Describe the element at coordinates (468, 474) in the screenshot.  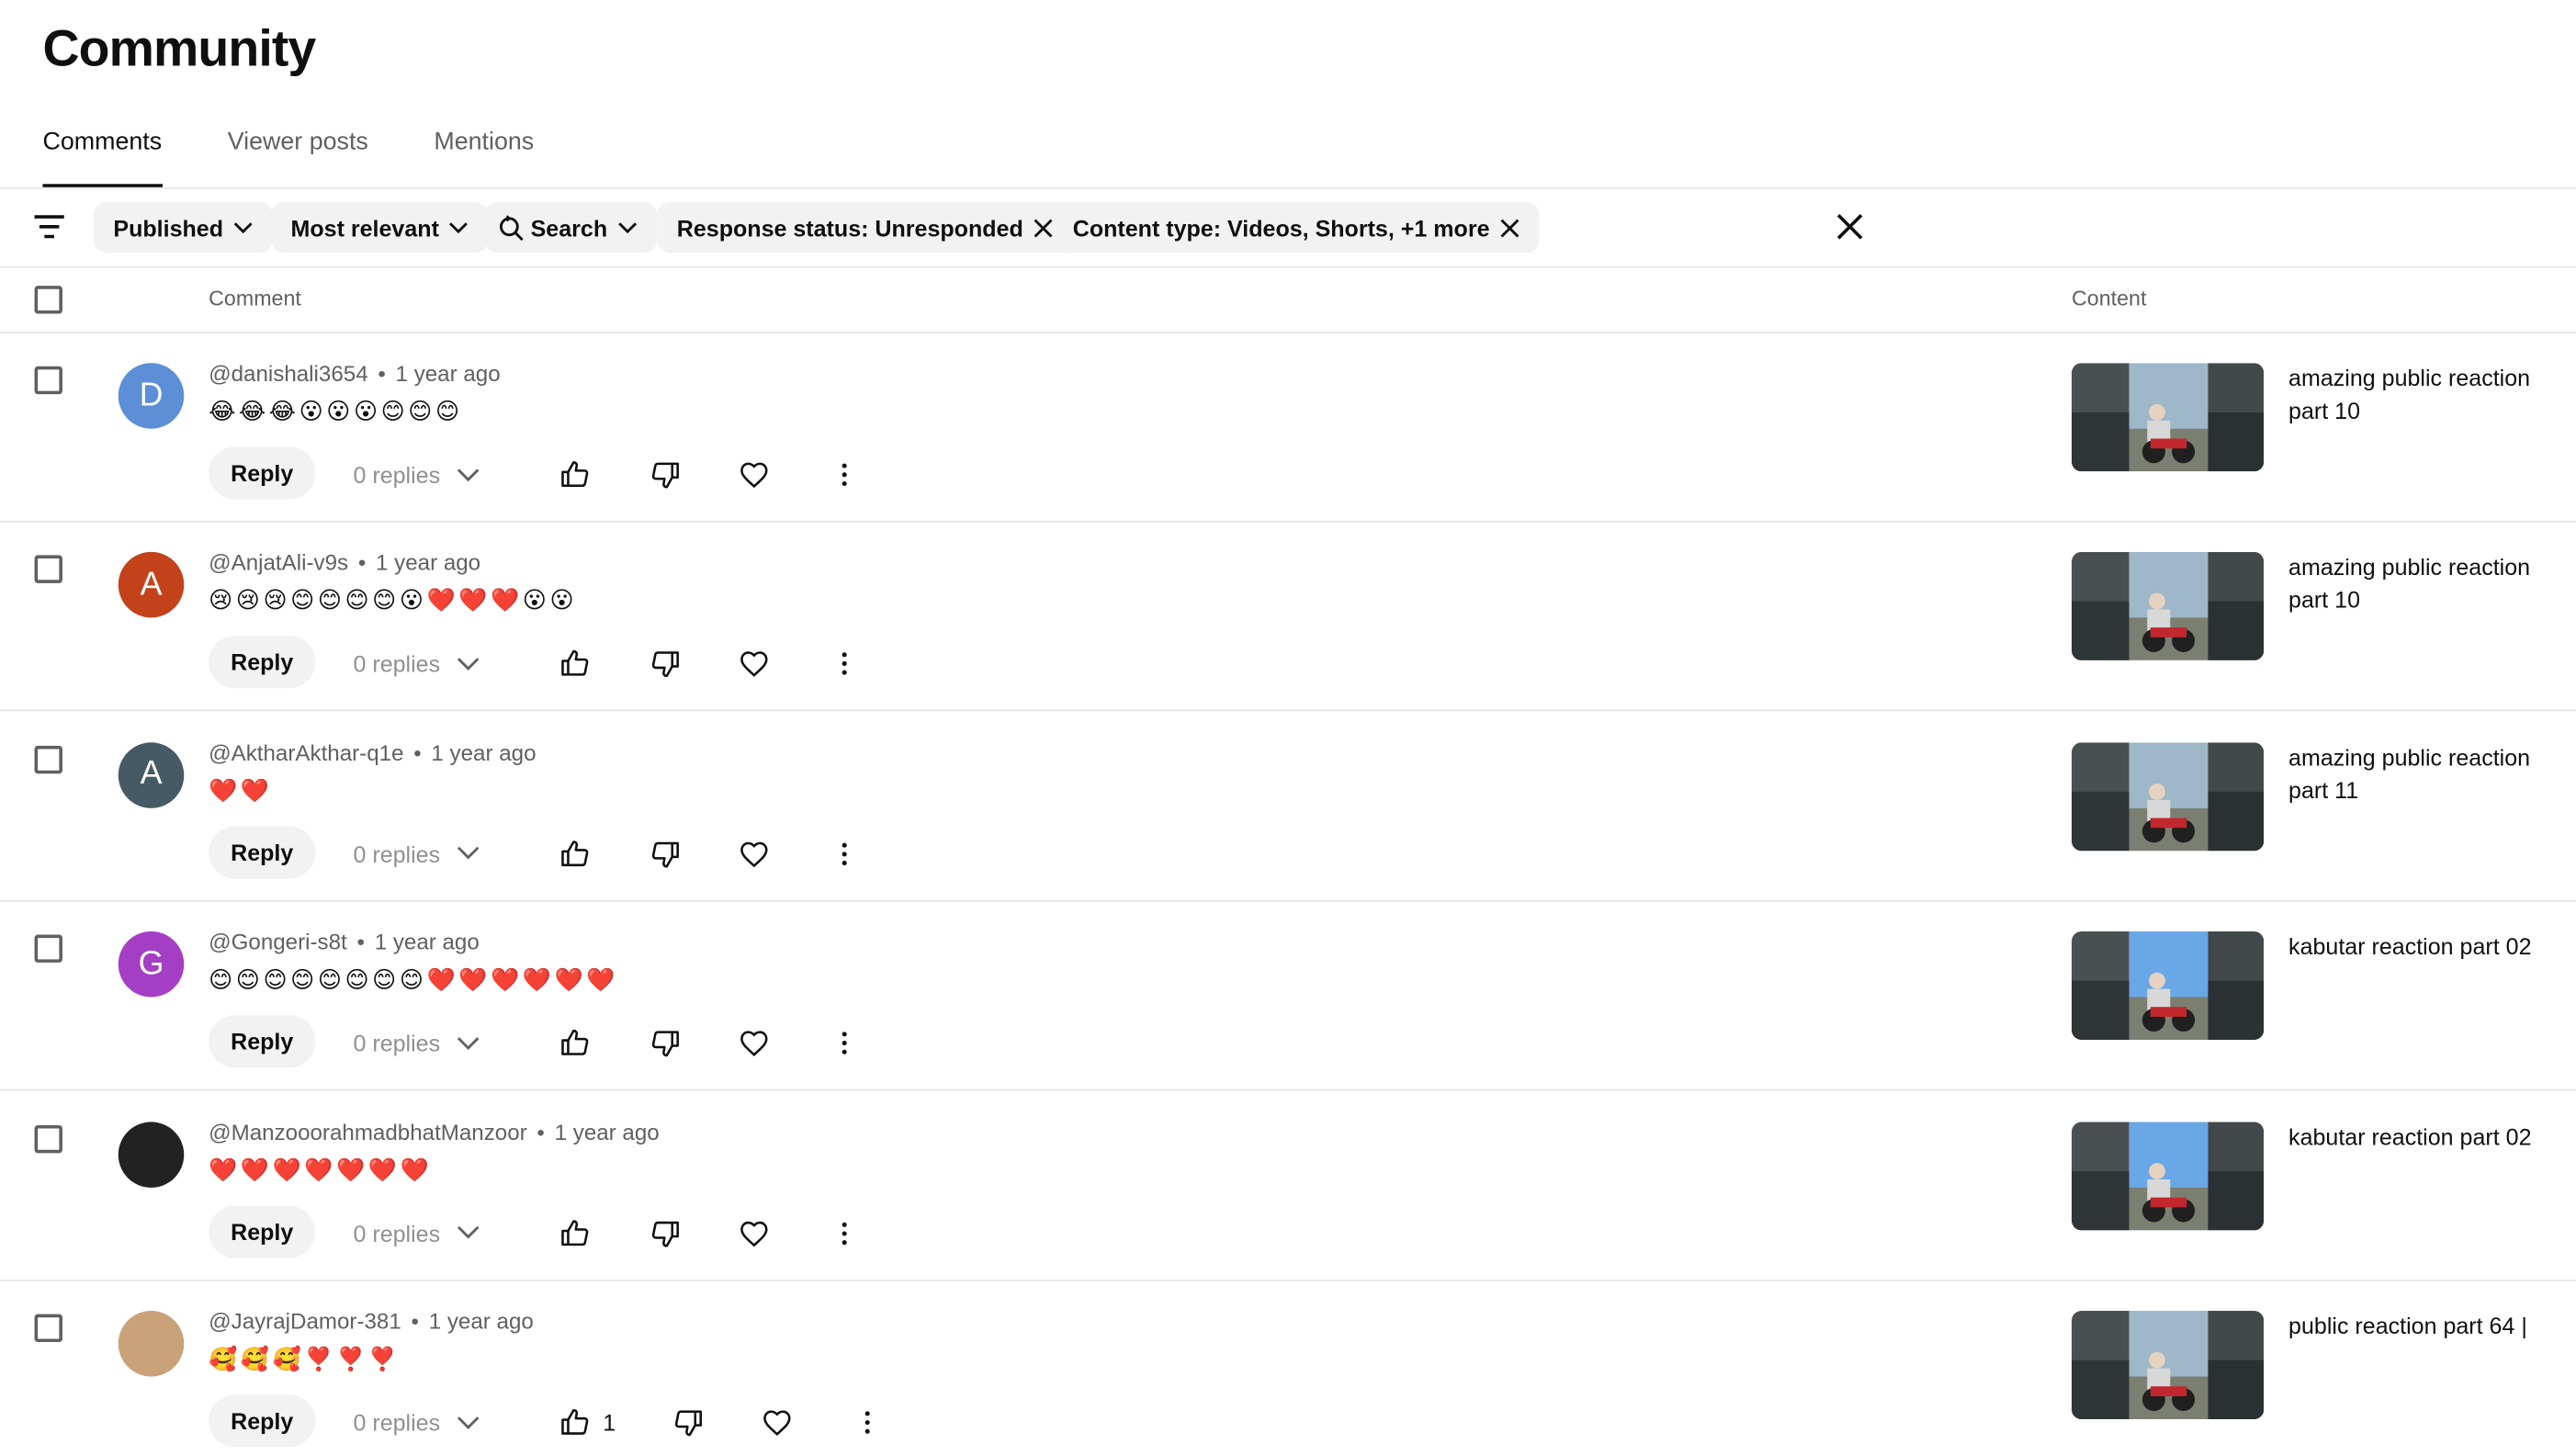
I see `chevron-down-icon` at that location.